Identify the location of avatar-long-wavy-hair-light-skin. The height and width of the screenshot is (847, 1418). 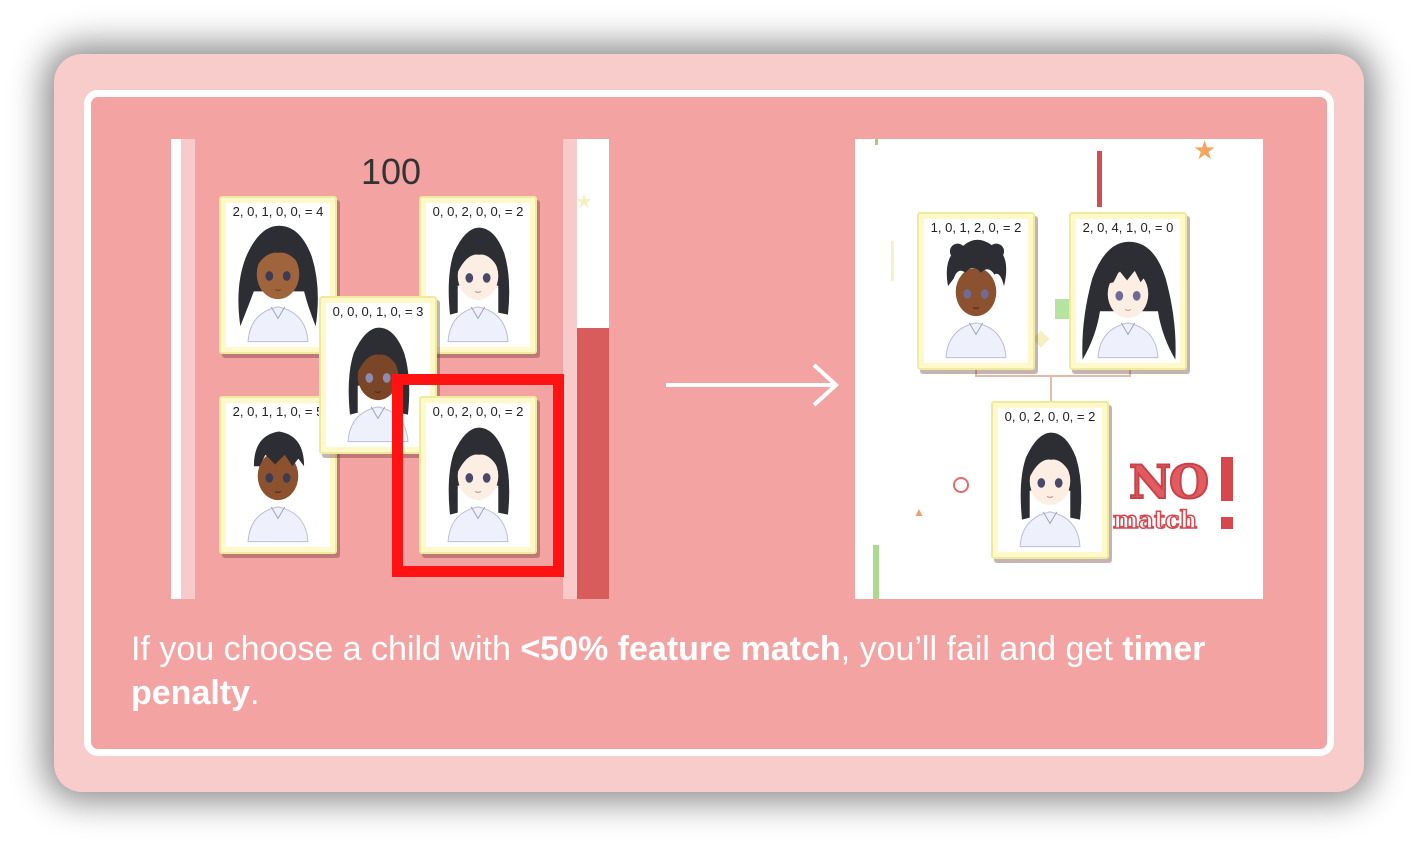
(1129, 300).